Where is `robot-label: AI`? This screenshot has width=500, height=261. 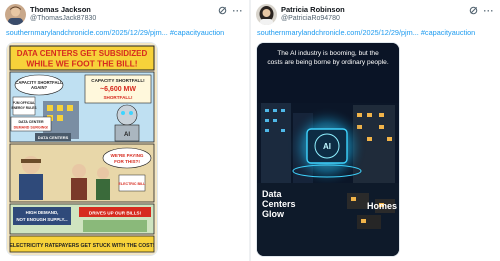
robot-label: AI is located at coordinates (127, 135).